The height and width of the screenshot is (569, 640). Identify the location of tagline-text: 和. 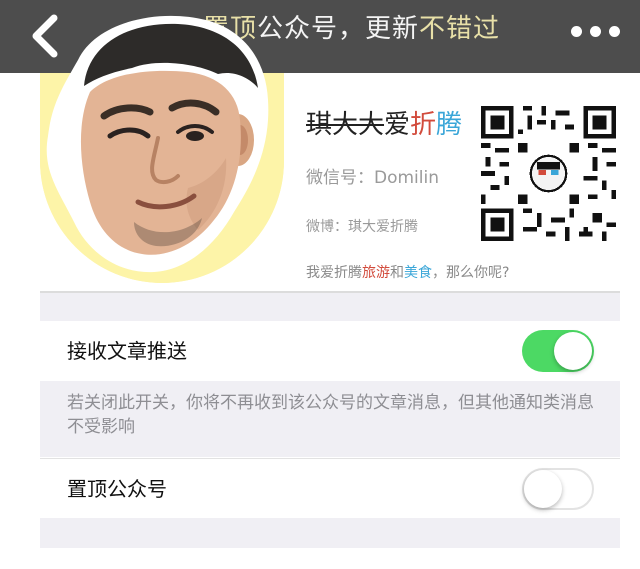
(397, 273).